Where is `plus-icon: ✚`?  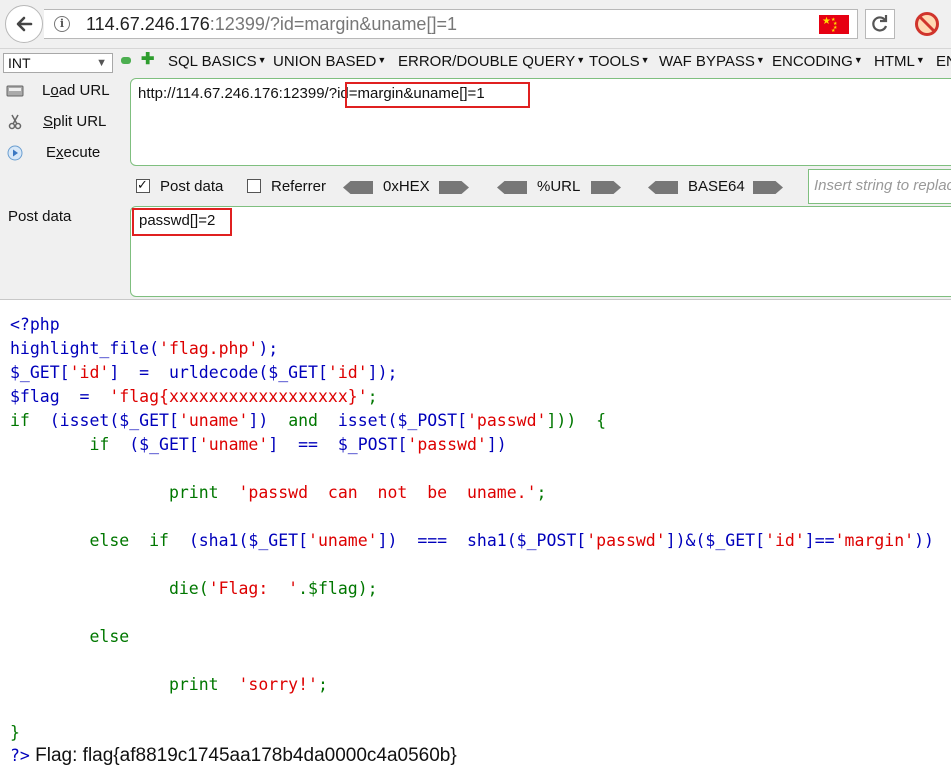 plus-icon: ✚ is located at coordinates (147, 60).